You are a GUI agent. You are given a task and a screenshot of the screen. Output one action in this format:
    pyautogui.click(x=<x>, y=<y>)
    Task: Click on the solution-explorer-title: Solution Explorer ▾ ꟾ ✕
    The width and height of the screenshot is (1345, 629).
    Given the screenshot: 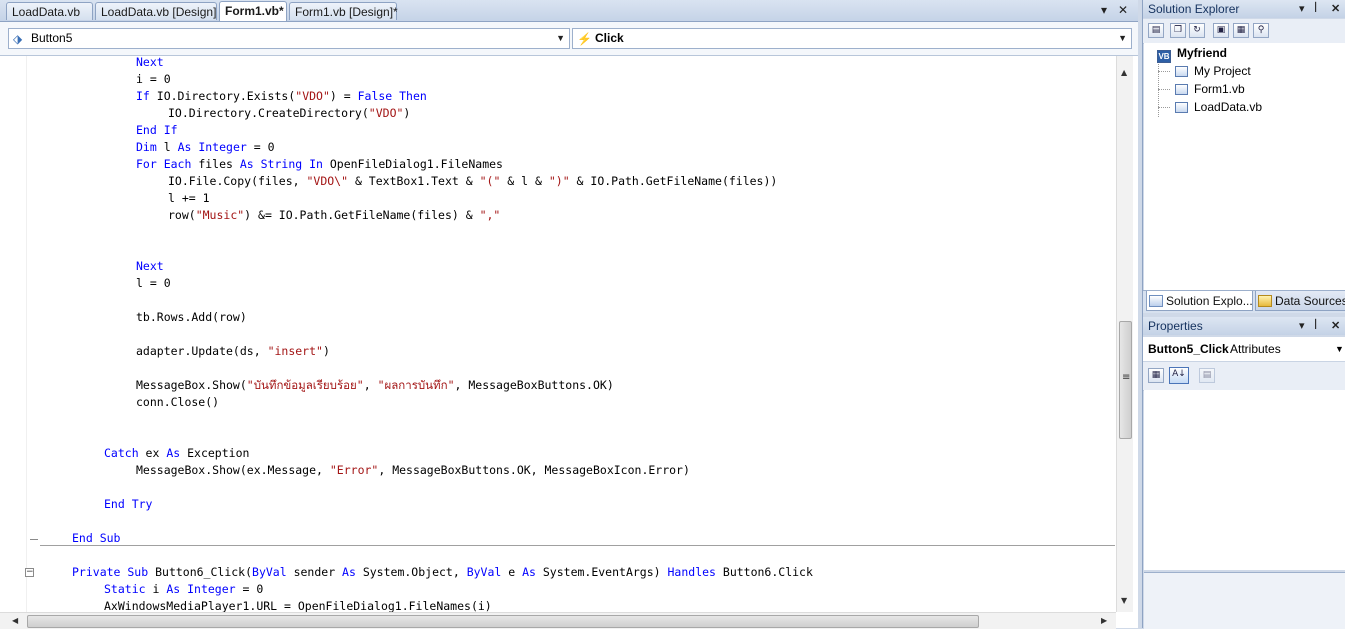 What is the action you would take?
    pyautogui.click(x=1244, y=9)
    